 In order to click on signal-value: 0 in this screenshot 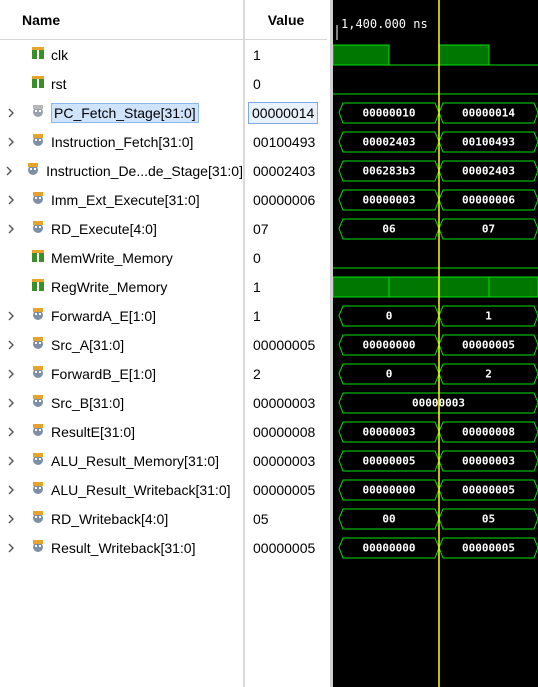, I will do `click(257, 83)`.